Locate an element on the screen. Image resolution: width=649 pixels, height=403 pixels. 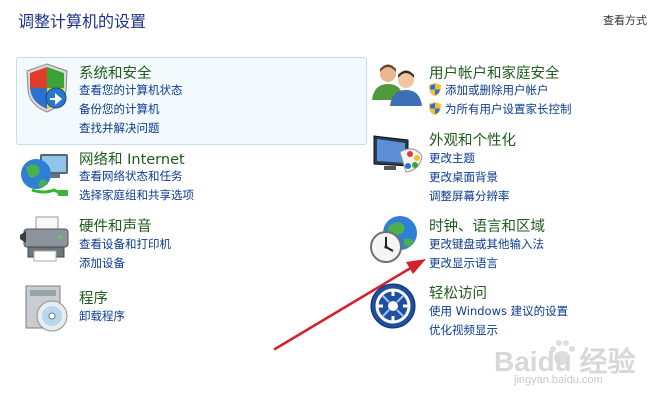
baidu-watermark-url: jingyan.baidu.com is located at coordinates (558, 380).